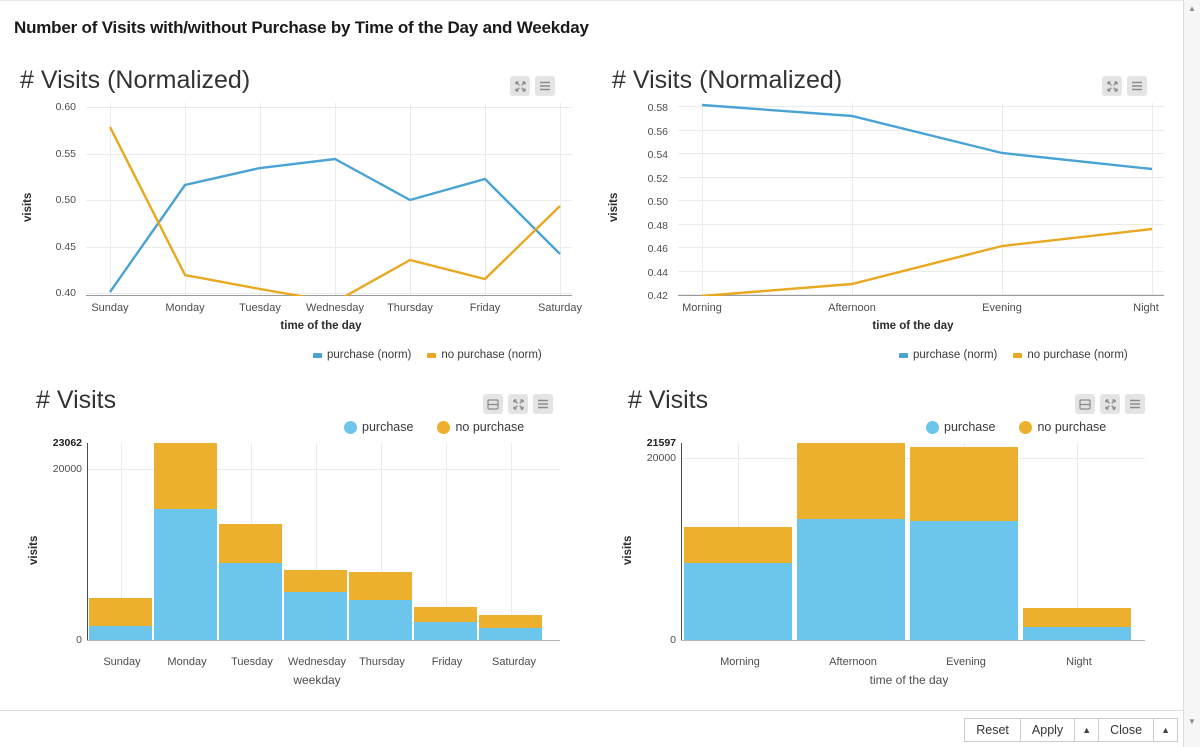 The image size is (1200, 747). Describe the element at coordinates (1191, 373) in the screenshot. I see `vertical-scrollbar: ▲ ▼` at that location.